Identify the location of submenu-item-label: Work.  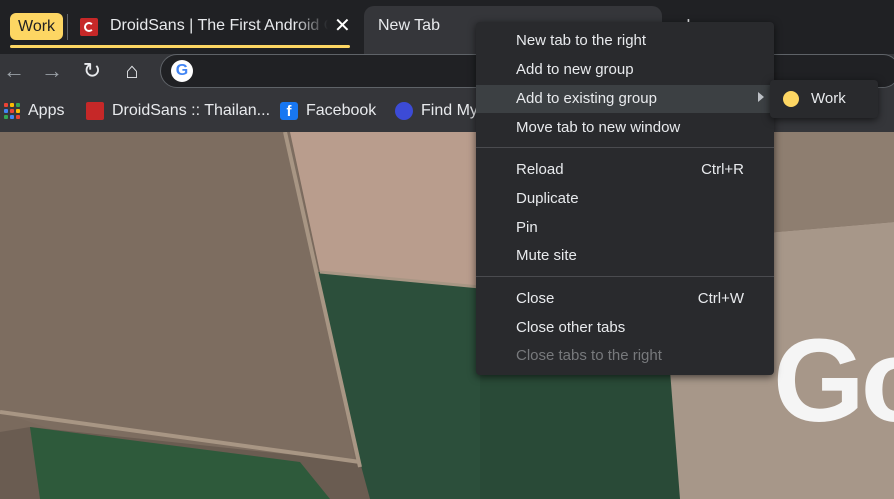
(828, 98).